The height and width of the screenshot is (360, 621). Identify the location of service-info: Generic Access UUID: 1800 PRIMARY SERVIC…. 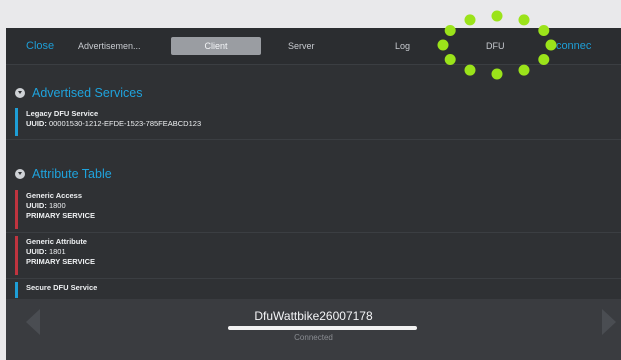
(60, 206).